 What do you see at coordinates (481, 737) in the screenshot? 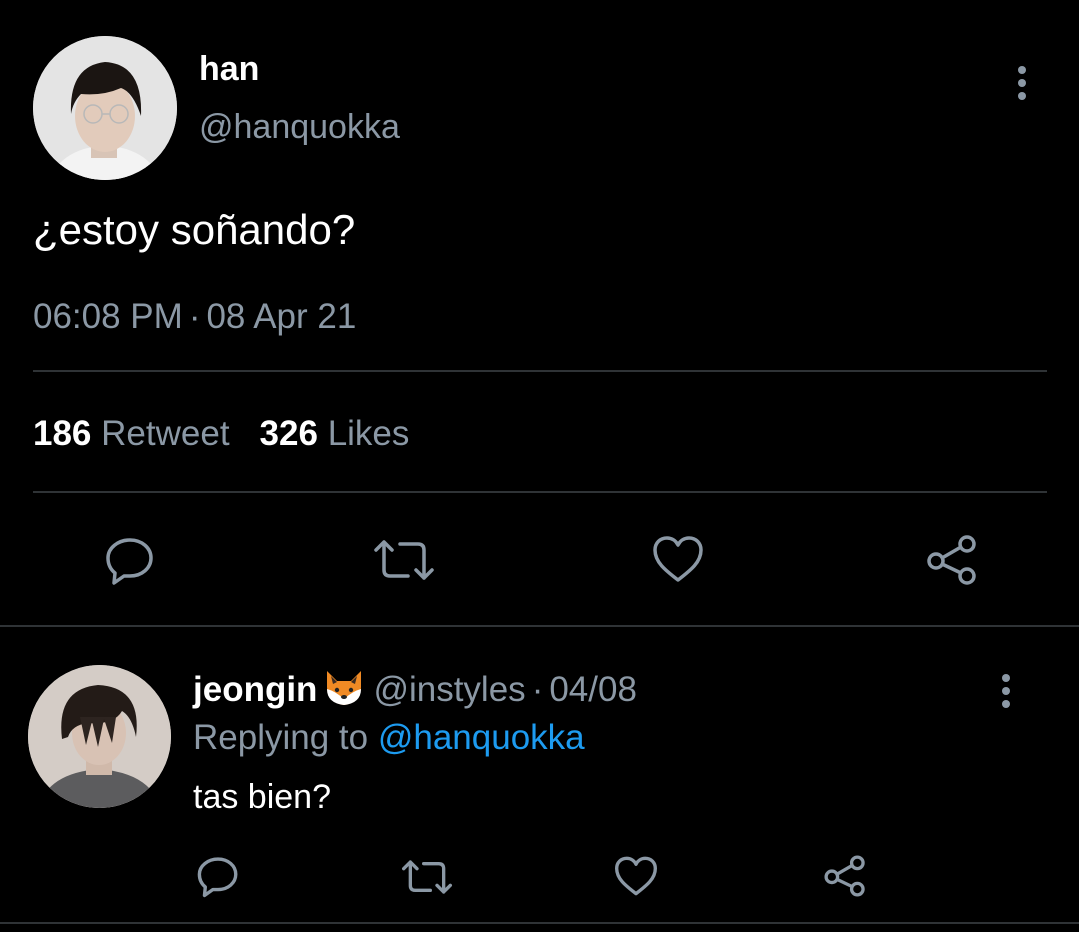
I see `replying-to-mention: @hanquokka` at bounding box center [481, 737].